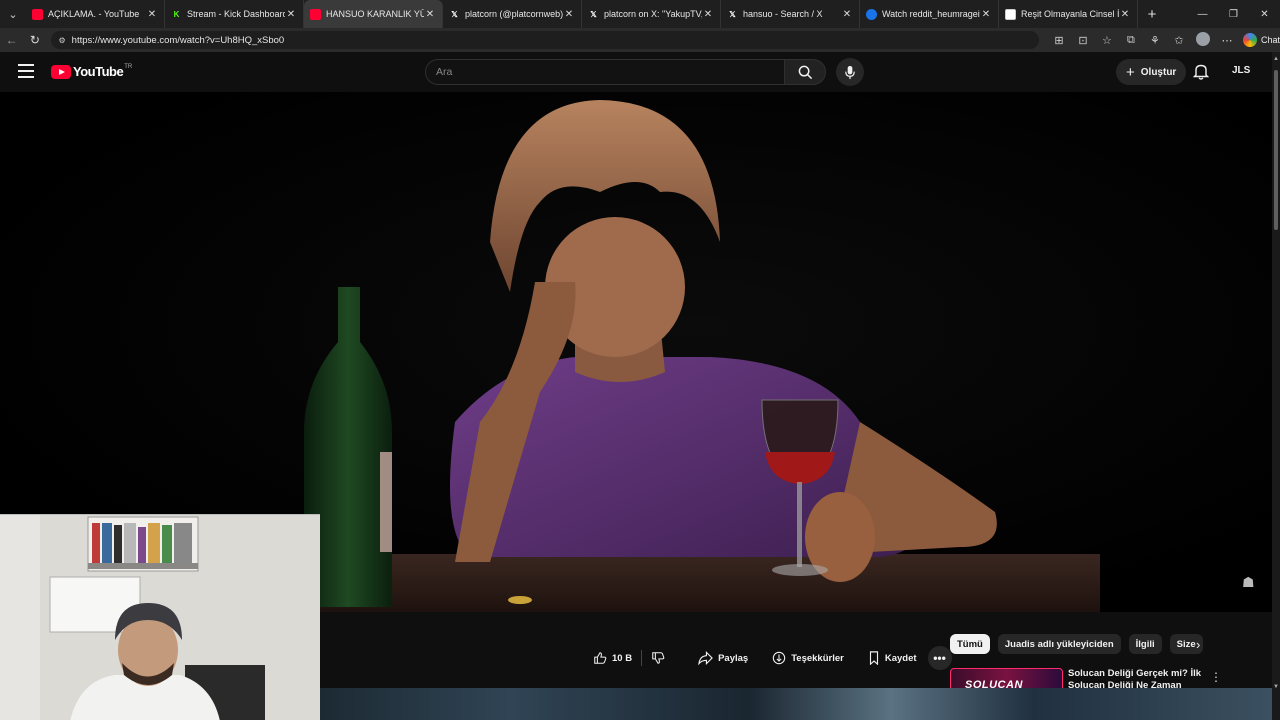  I want to click on youtube-header: YouTube TR Ara + Oluştur JLS, so click(636, 72).